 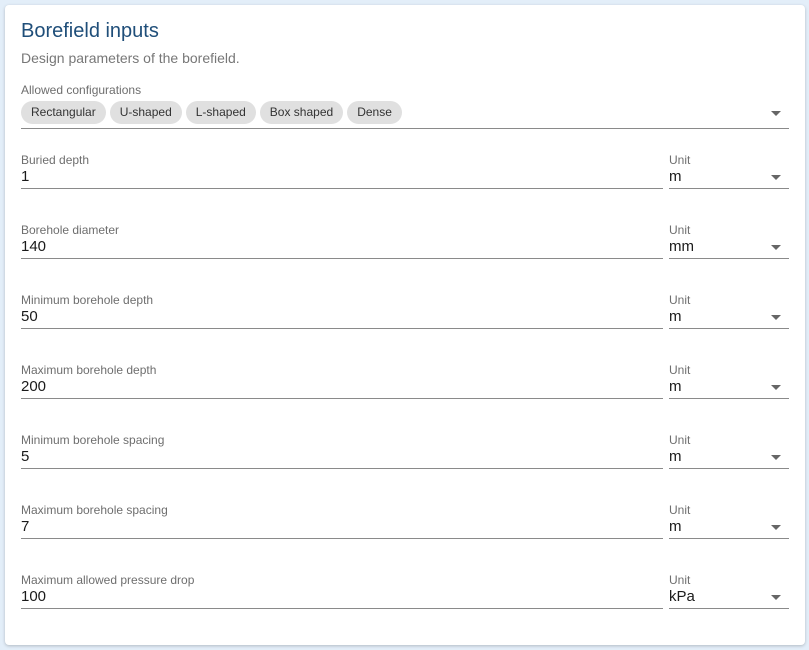 What do you see at coordinates (90, 31) in the screenshot?
I see `card-title: Borefield inputs` at bounding box center [90, 31].